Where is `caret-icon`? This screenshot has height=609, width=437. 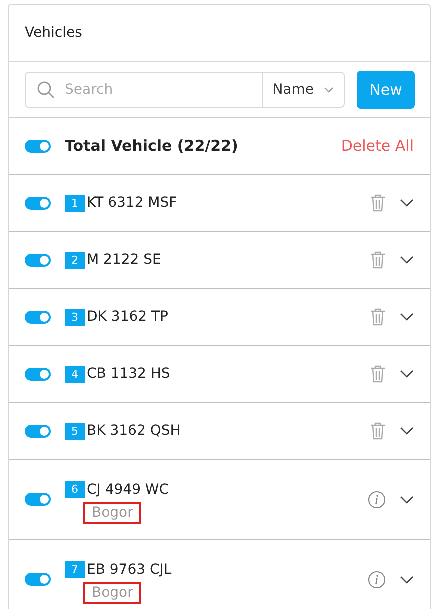
caret-icon is located at coordinates (329, 89).